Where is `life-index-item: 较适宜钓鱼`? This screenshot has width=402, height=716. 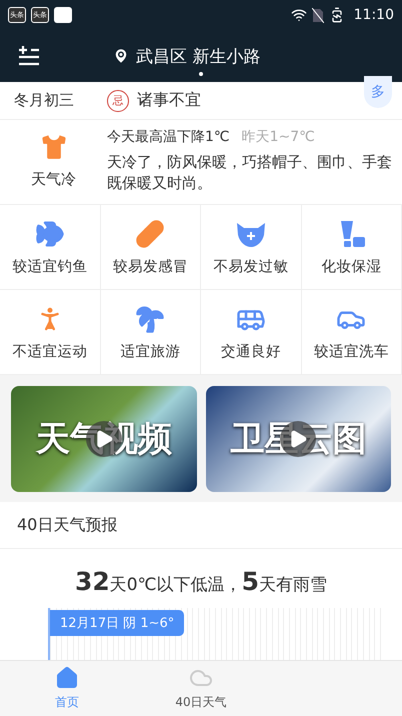
life-index-item: 较适宜钓鱼 is located at coordinates (50, 247).